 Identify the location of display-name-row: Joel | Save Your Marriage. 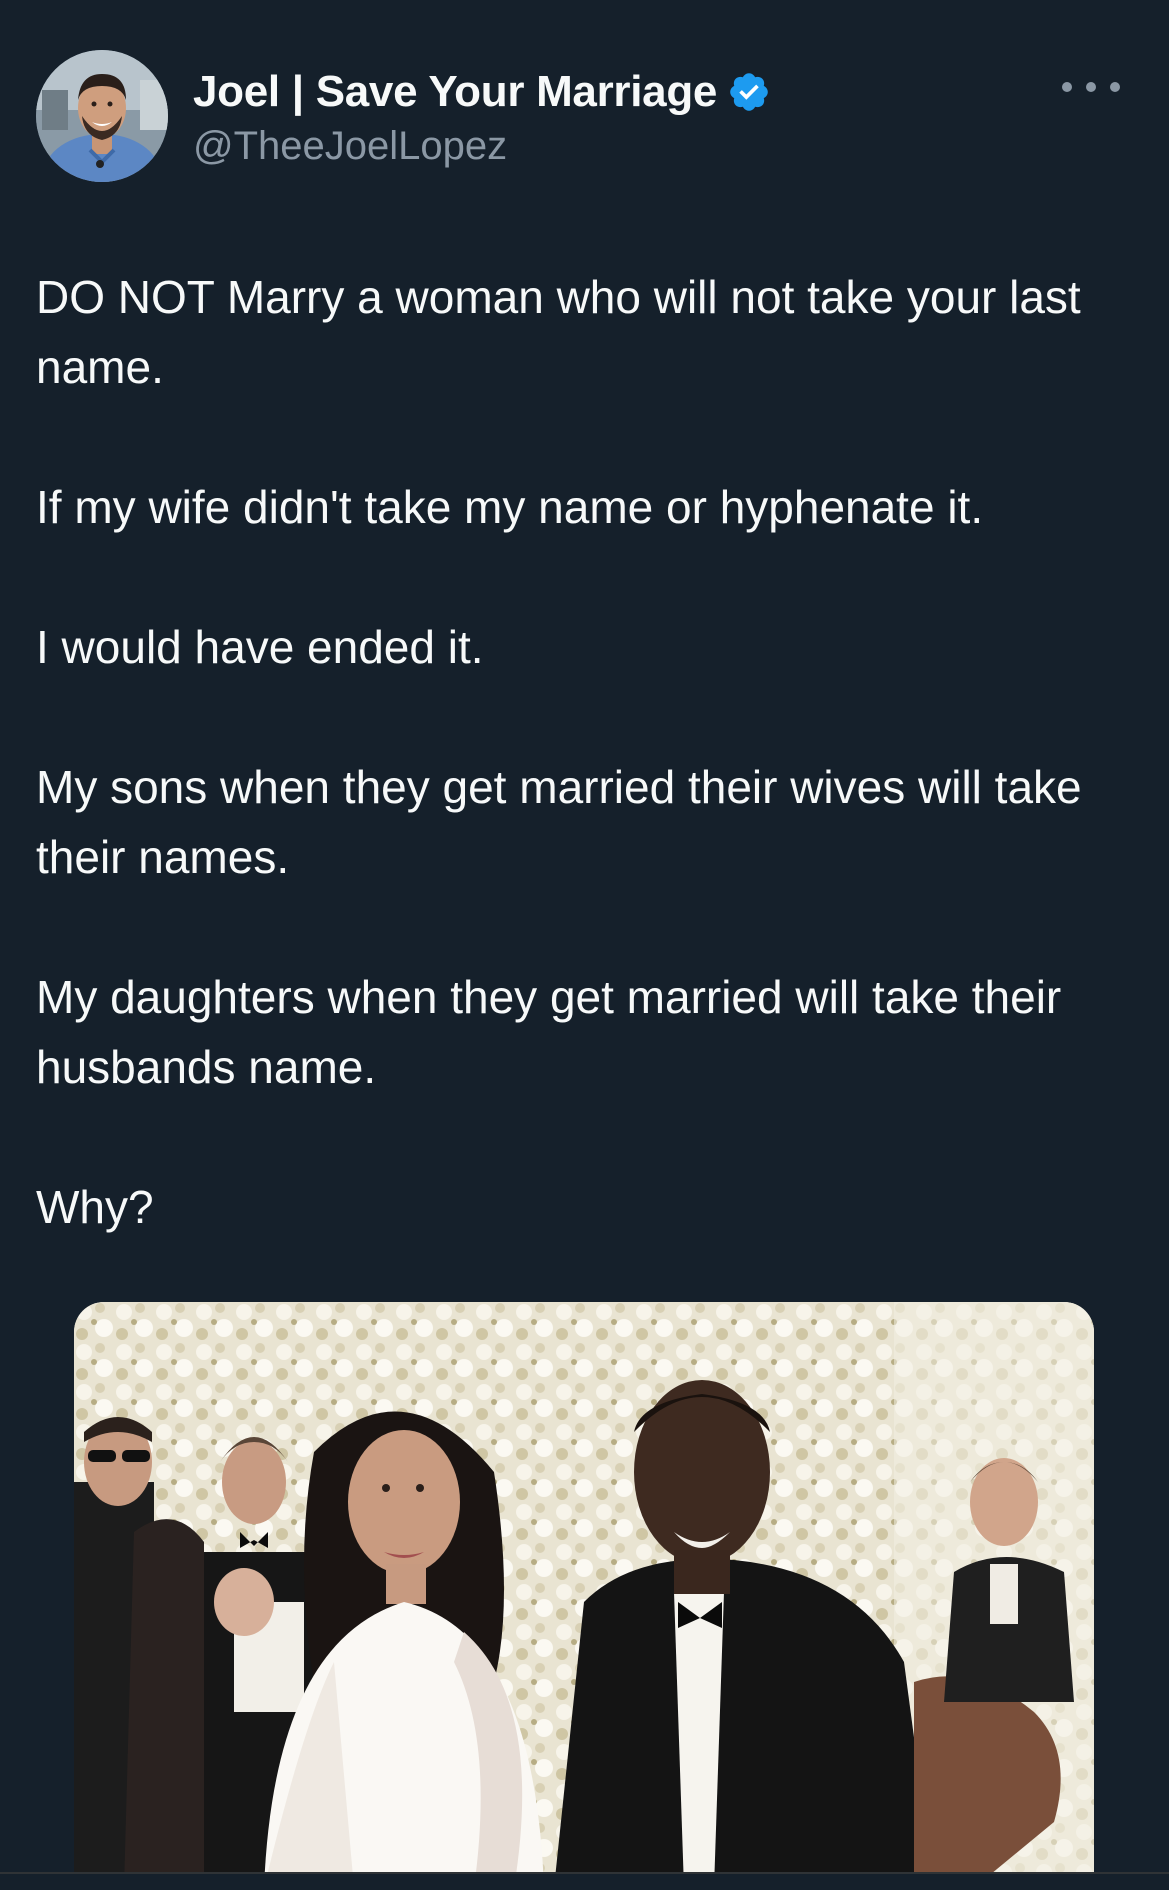
(482, 92).